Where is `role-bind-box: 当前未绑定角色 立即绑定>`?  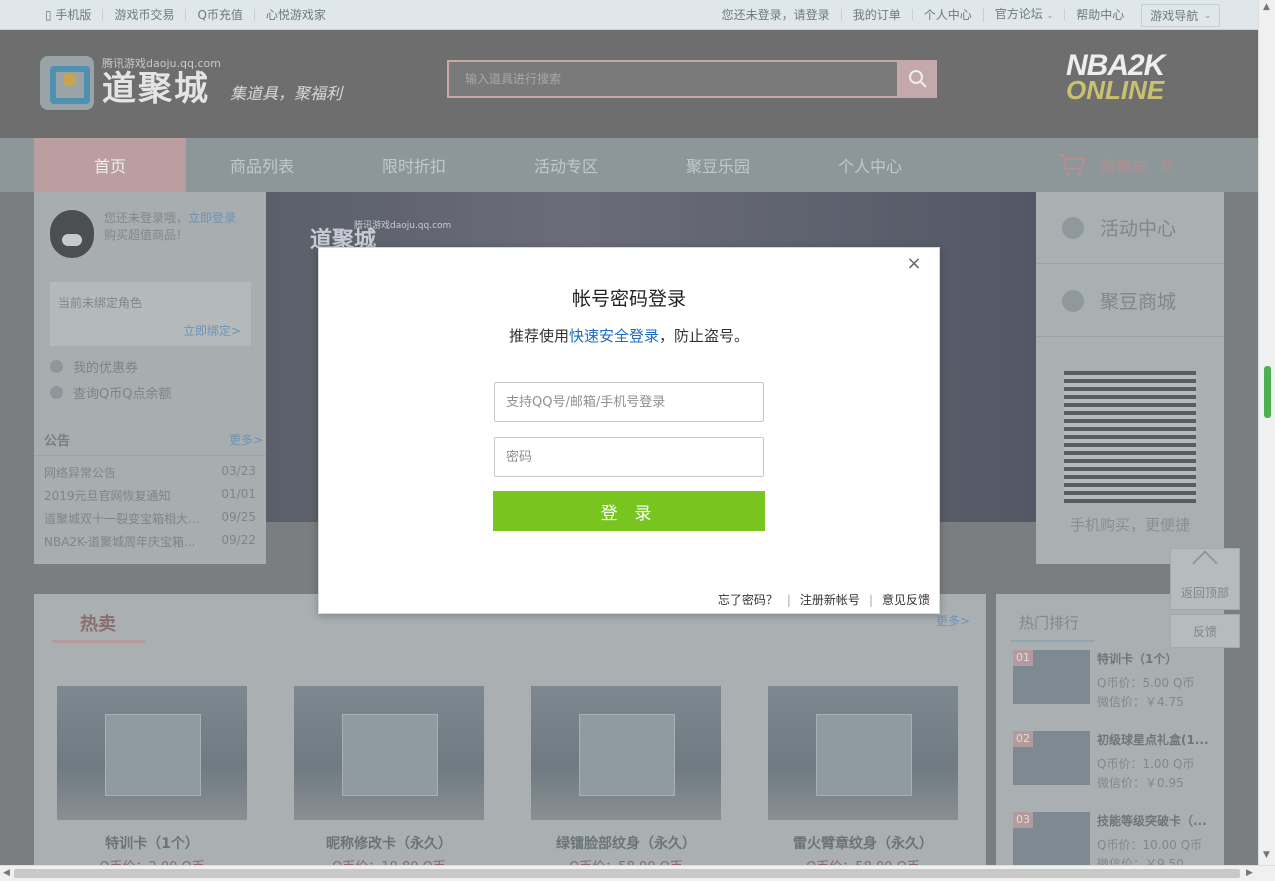
role-bind-box: 当前未绑定角色 立即绑定> is located at coordinates (150, 314).